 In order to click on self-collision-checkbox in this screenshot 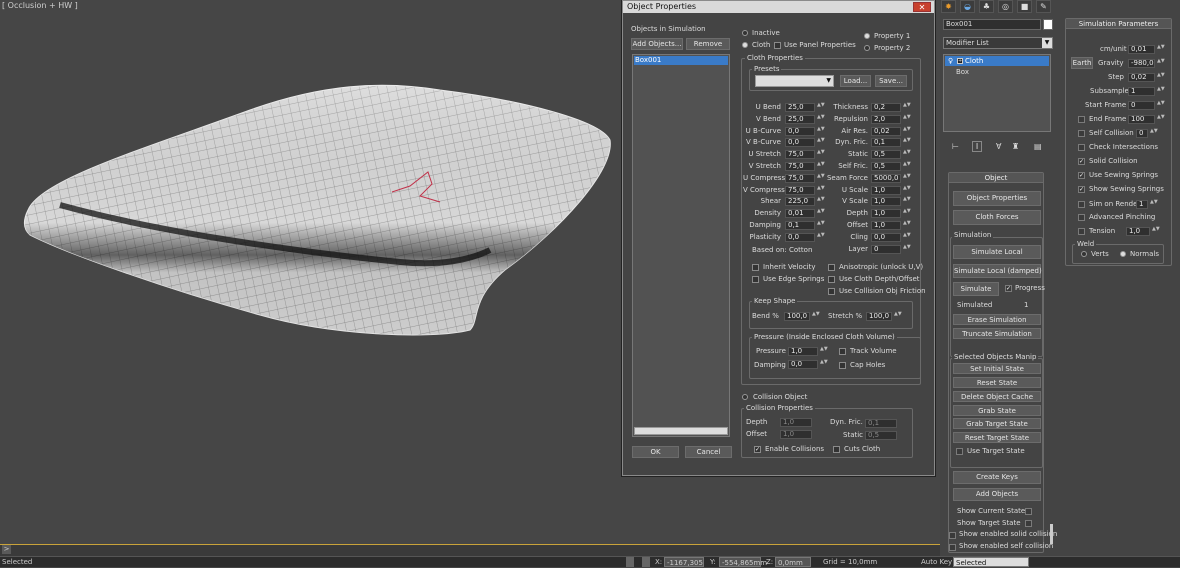, I will do `click(1081, 133)`.